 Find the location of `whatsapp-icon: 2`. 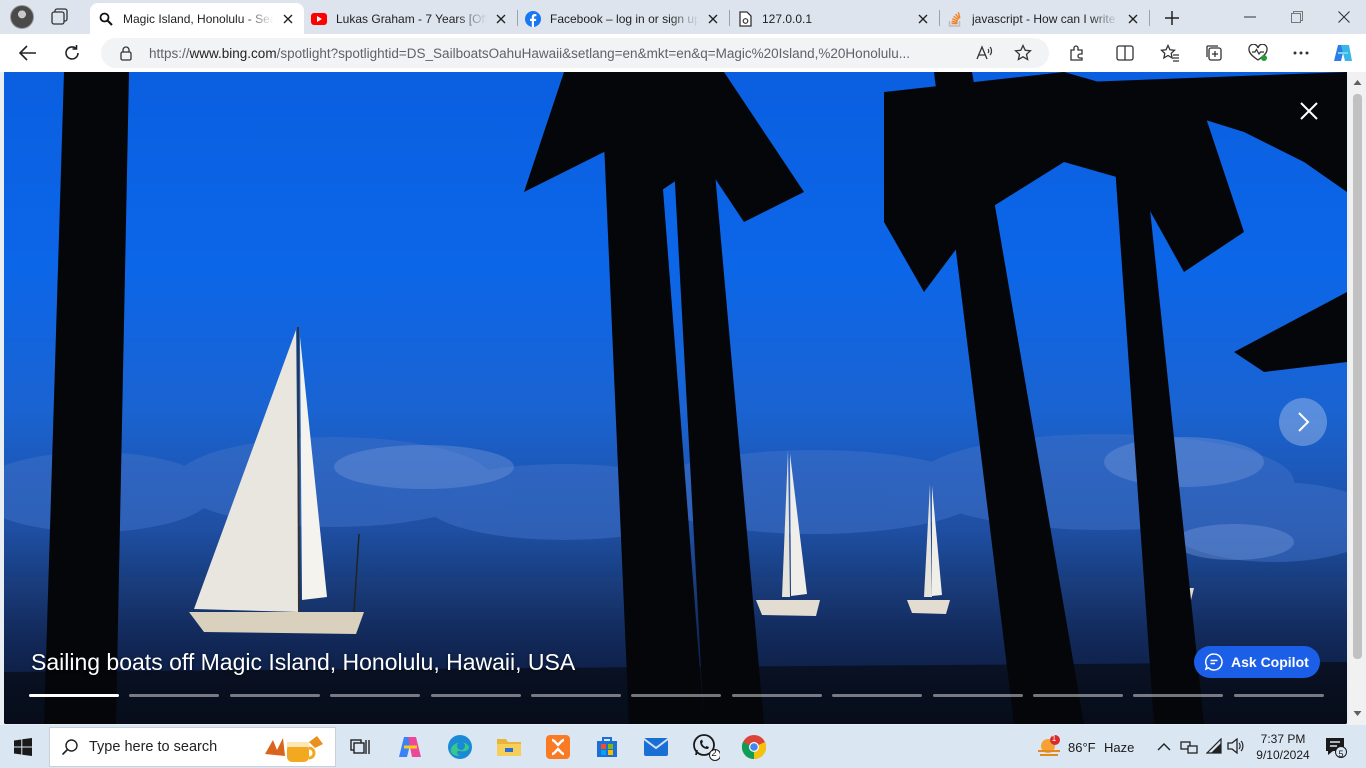

whatsapp-icon: 2 is located at coordinates (706, 747).